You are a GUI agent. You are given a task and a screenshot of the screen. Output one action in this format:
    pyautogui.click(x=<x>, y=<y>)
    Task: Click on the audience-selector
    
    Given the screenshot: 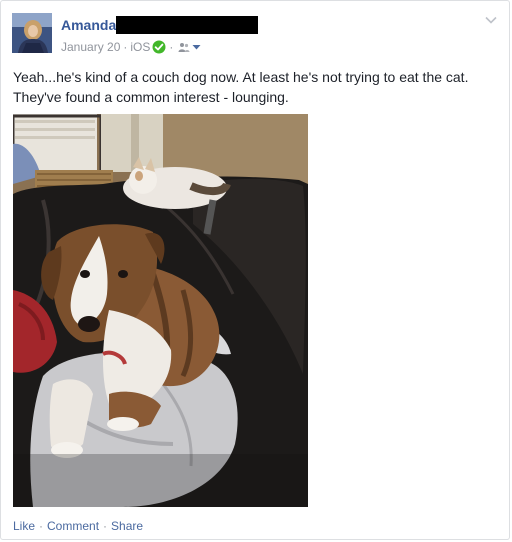 What is the action you would take?
    pyautogui.click(x=189, y=47)
    